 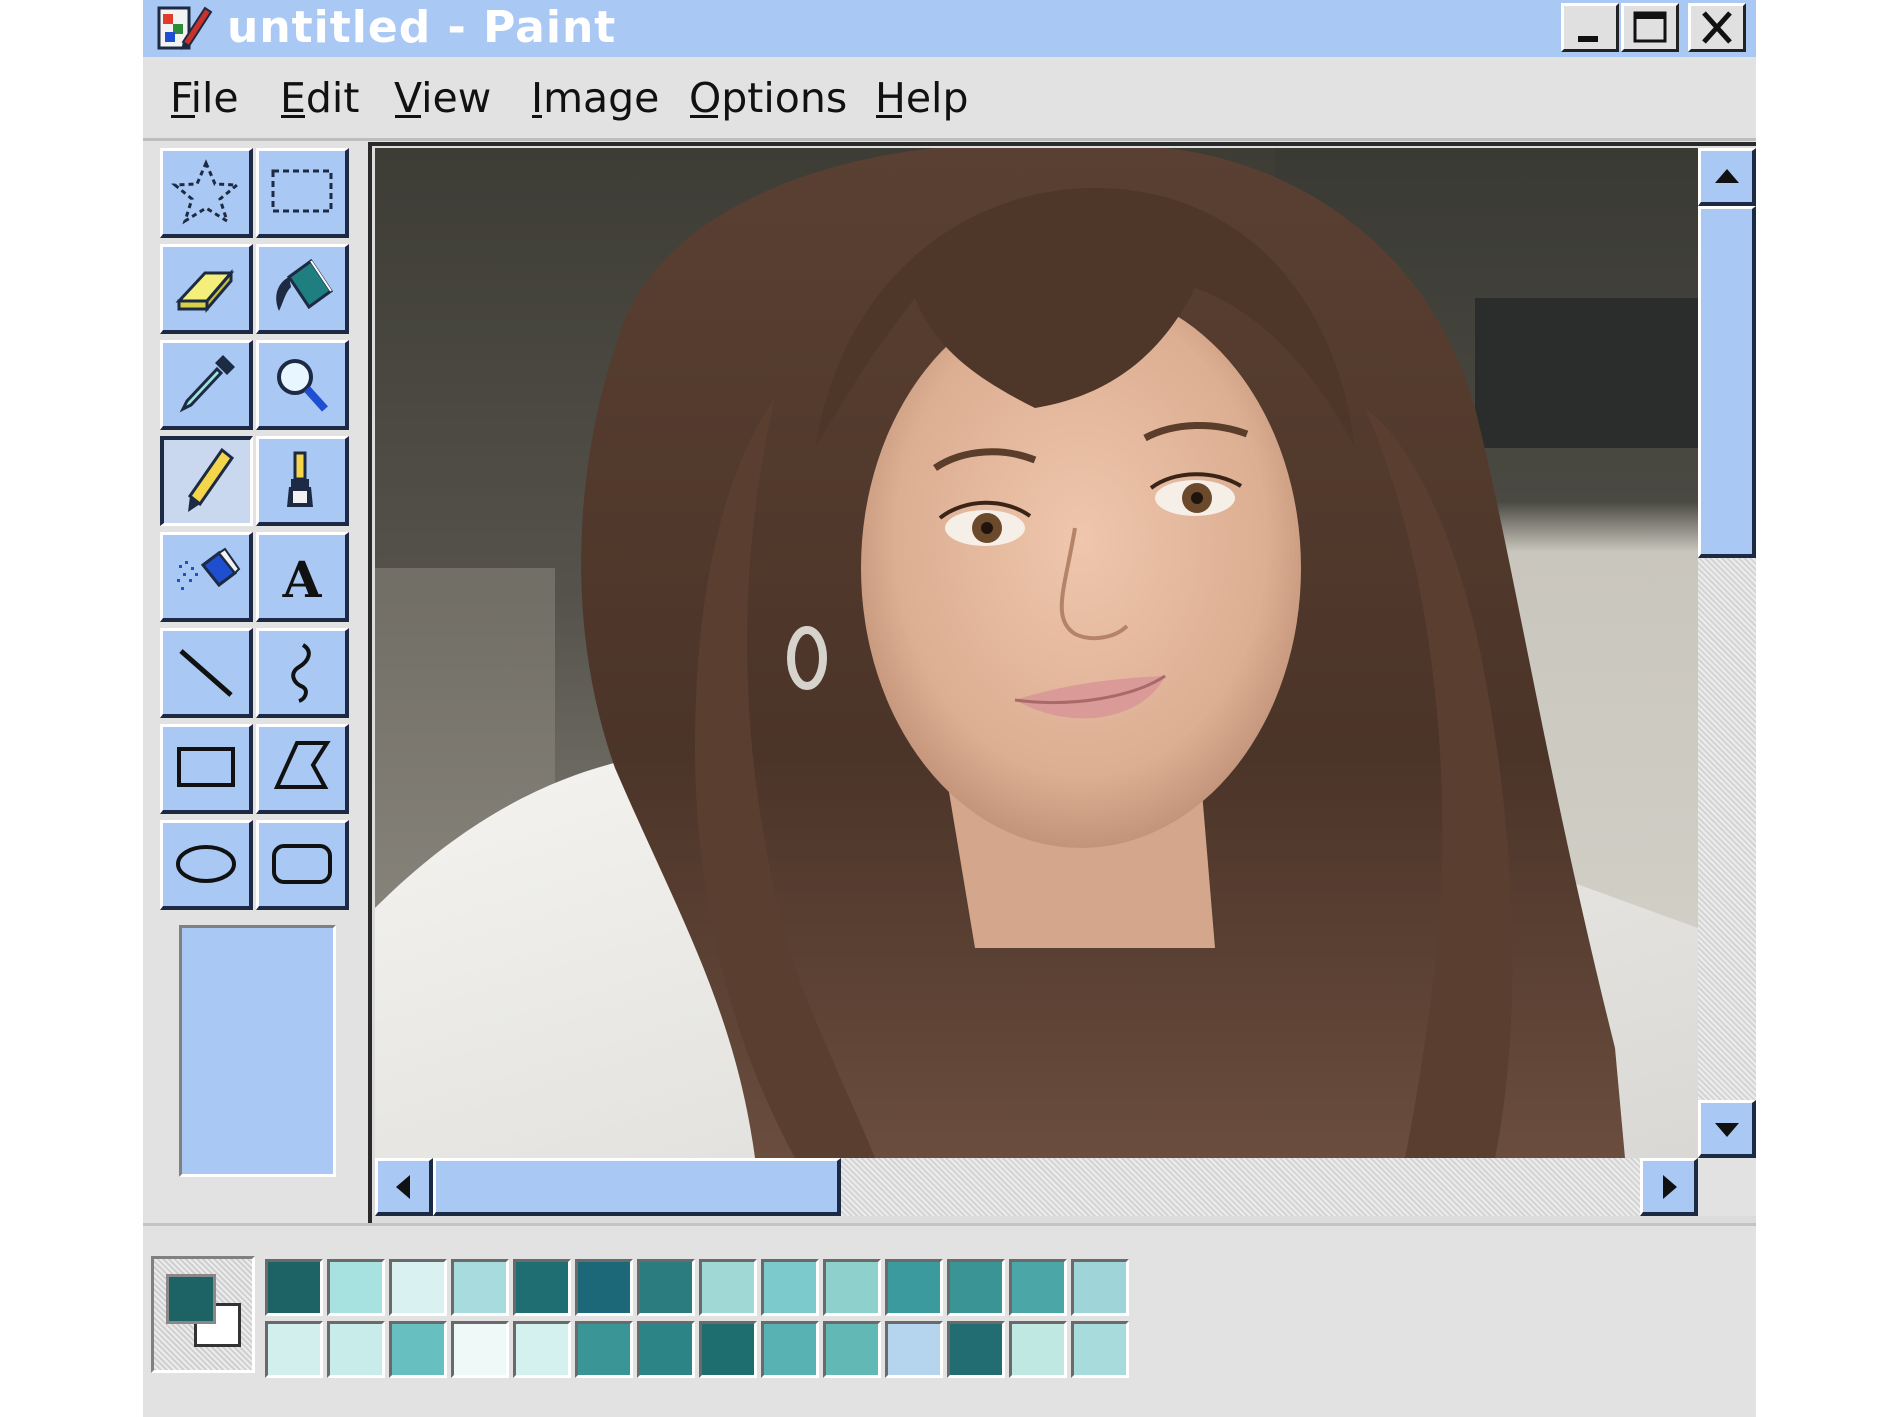 I want to click on foreground-color-swatch, so click(x=191, y=1299).